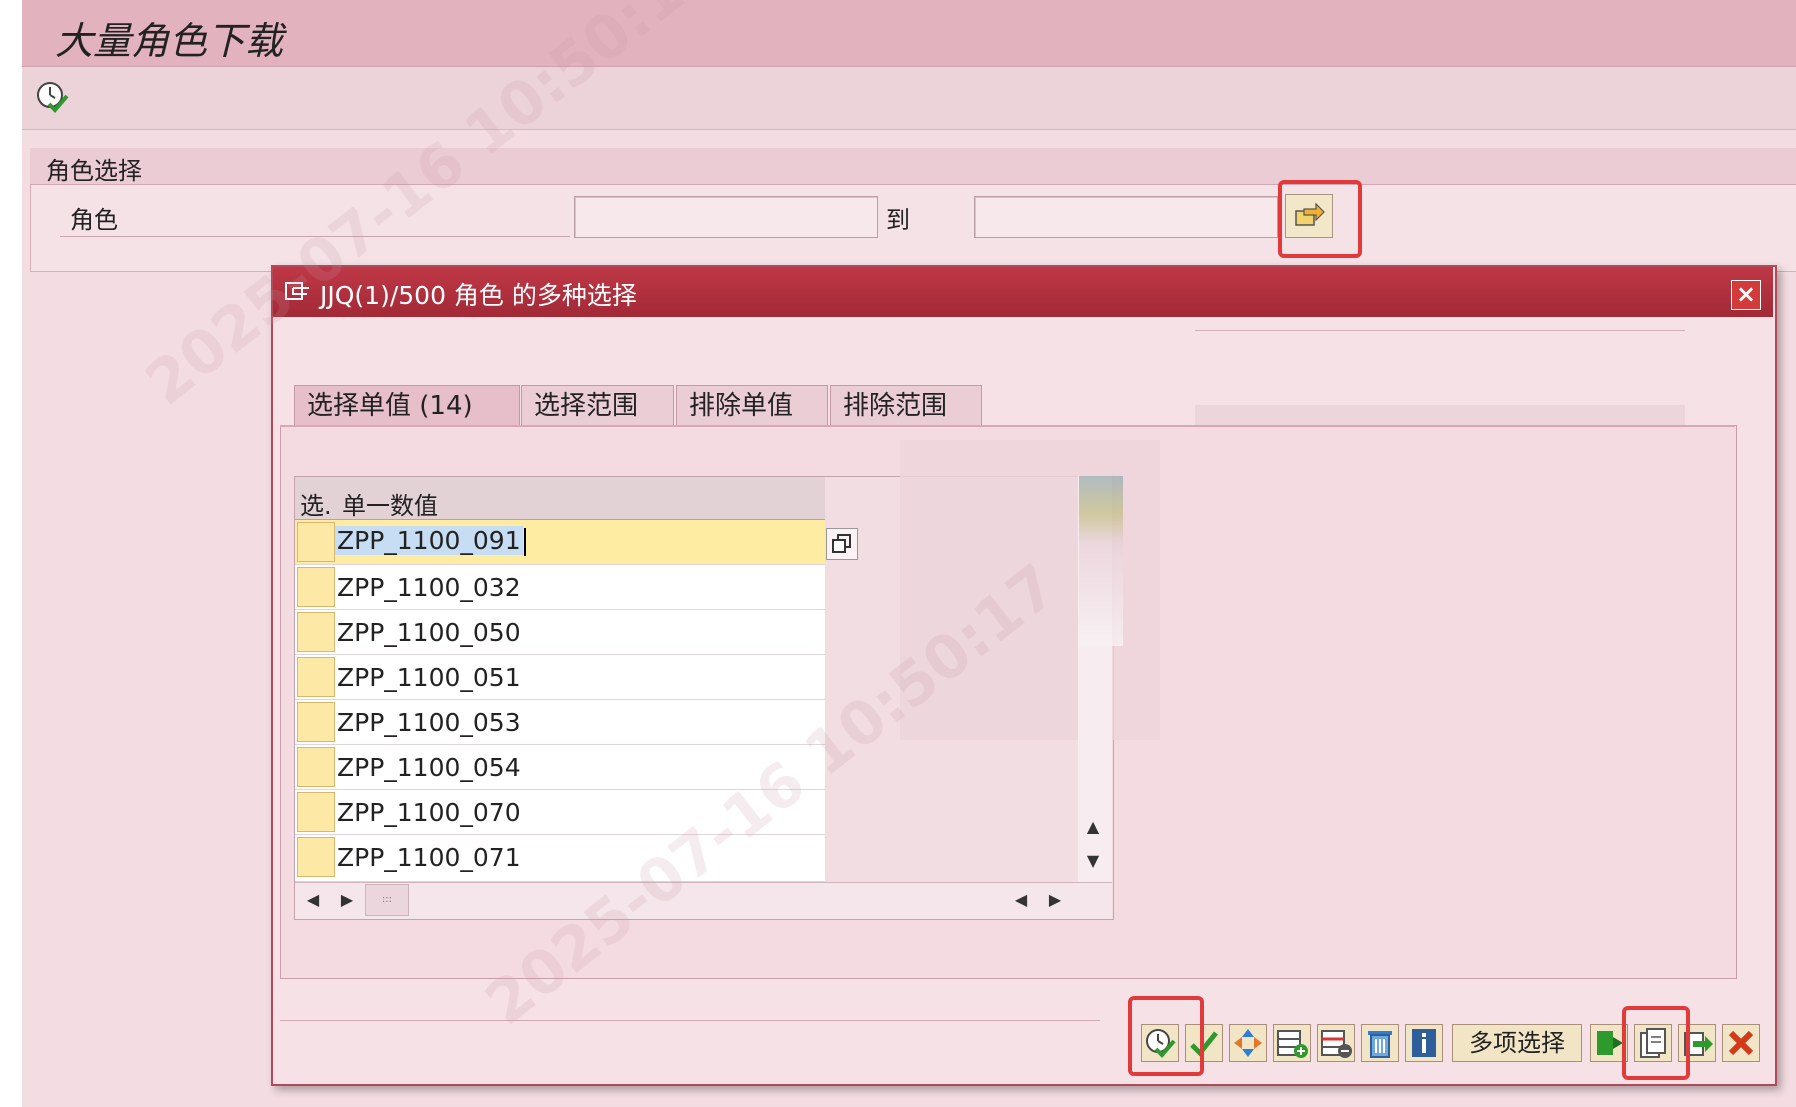 This screenshot has height=1107, width=1796. What do you see at coordinates (913, 166) in the screenshot?
I see `selection-group-header` at bounding box center [913, 166].